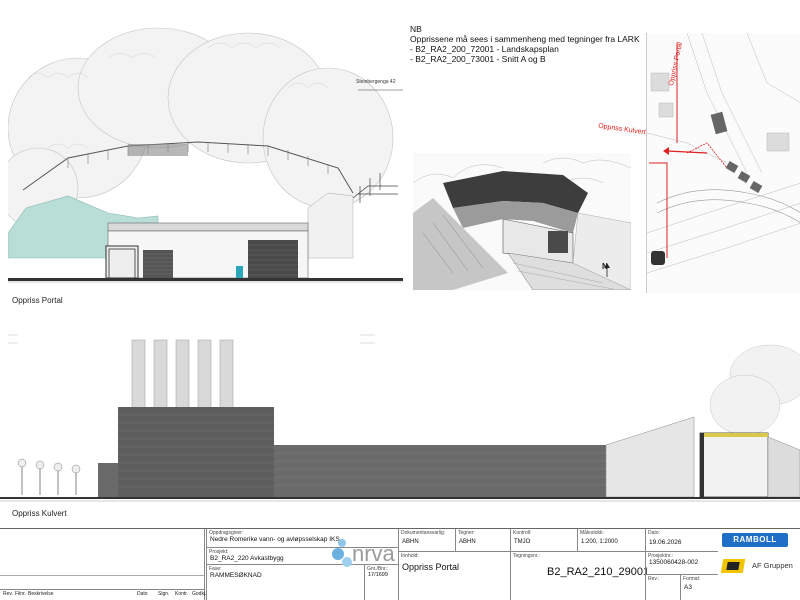 This screenshot has width=800, height=600. I want to click on portal-caption: Oppriss Portal, so click(37, 300).